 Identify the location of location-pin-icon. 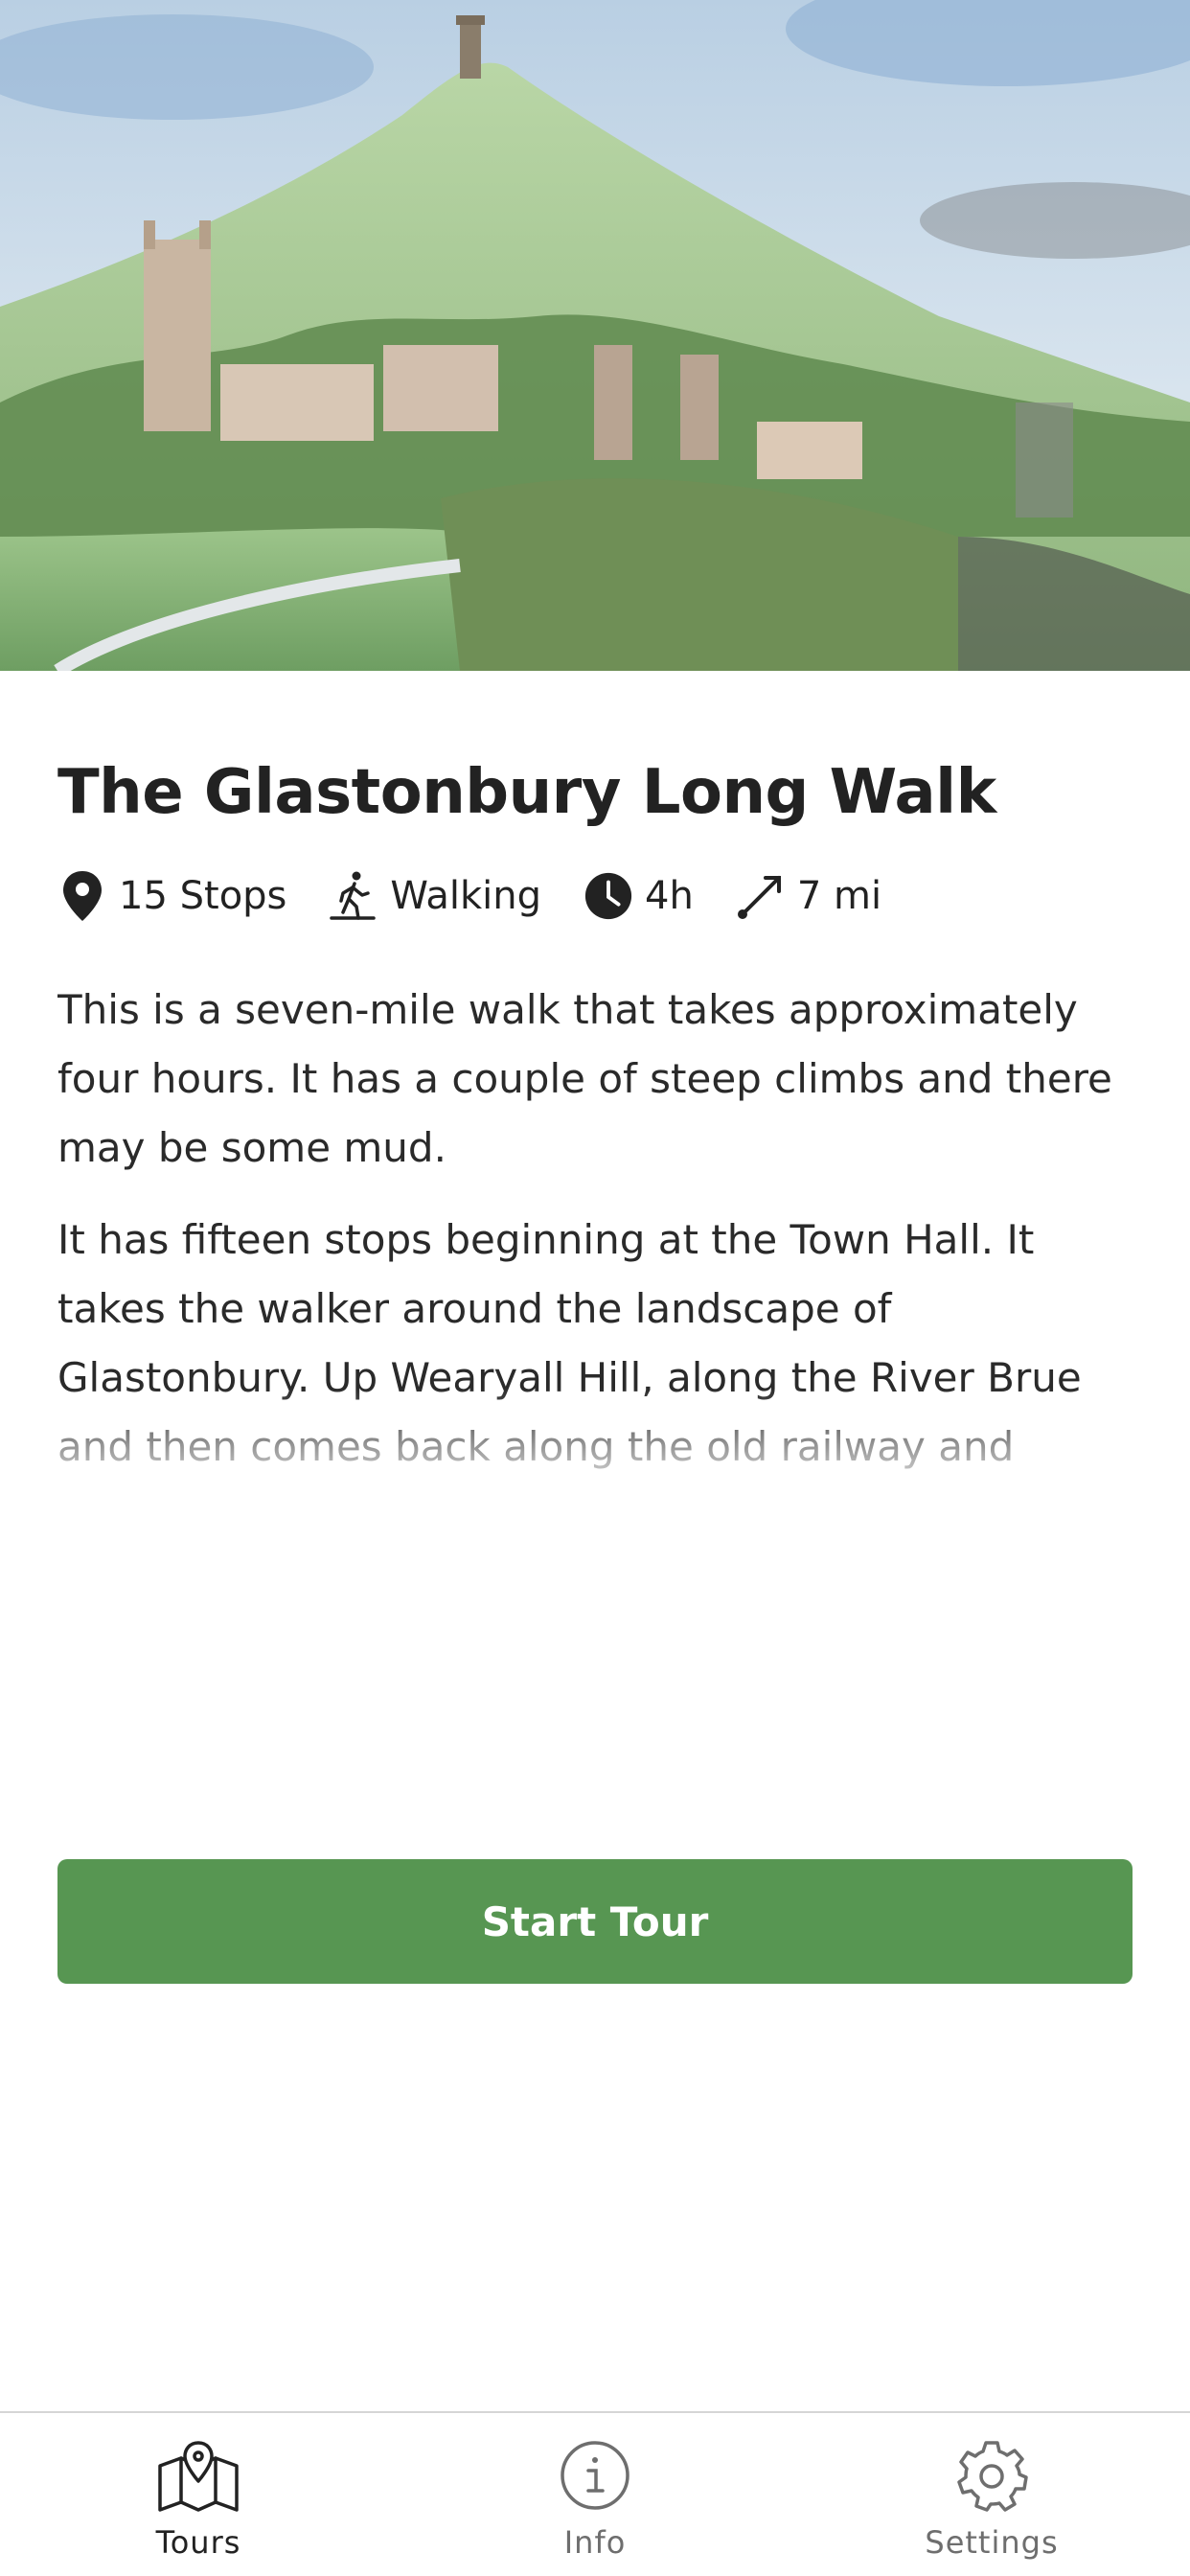
(82, 896).